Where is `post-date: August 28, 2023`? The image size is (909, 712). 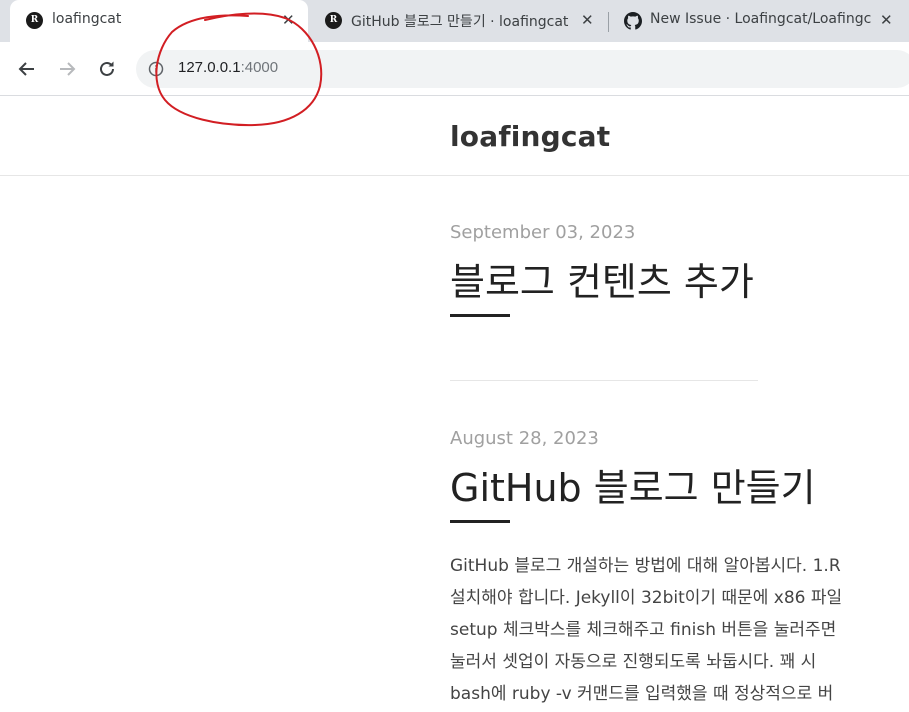 post-date: August 28, 2023 is located at coordinates (524, 438).